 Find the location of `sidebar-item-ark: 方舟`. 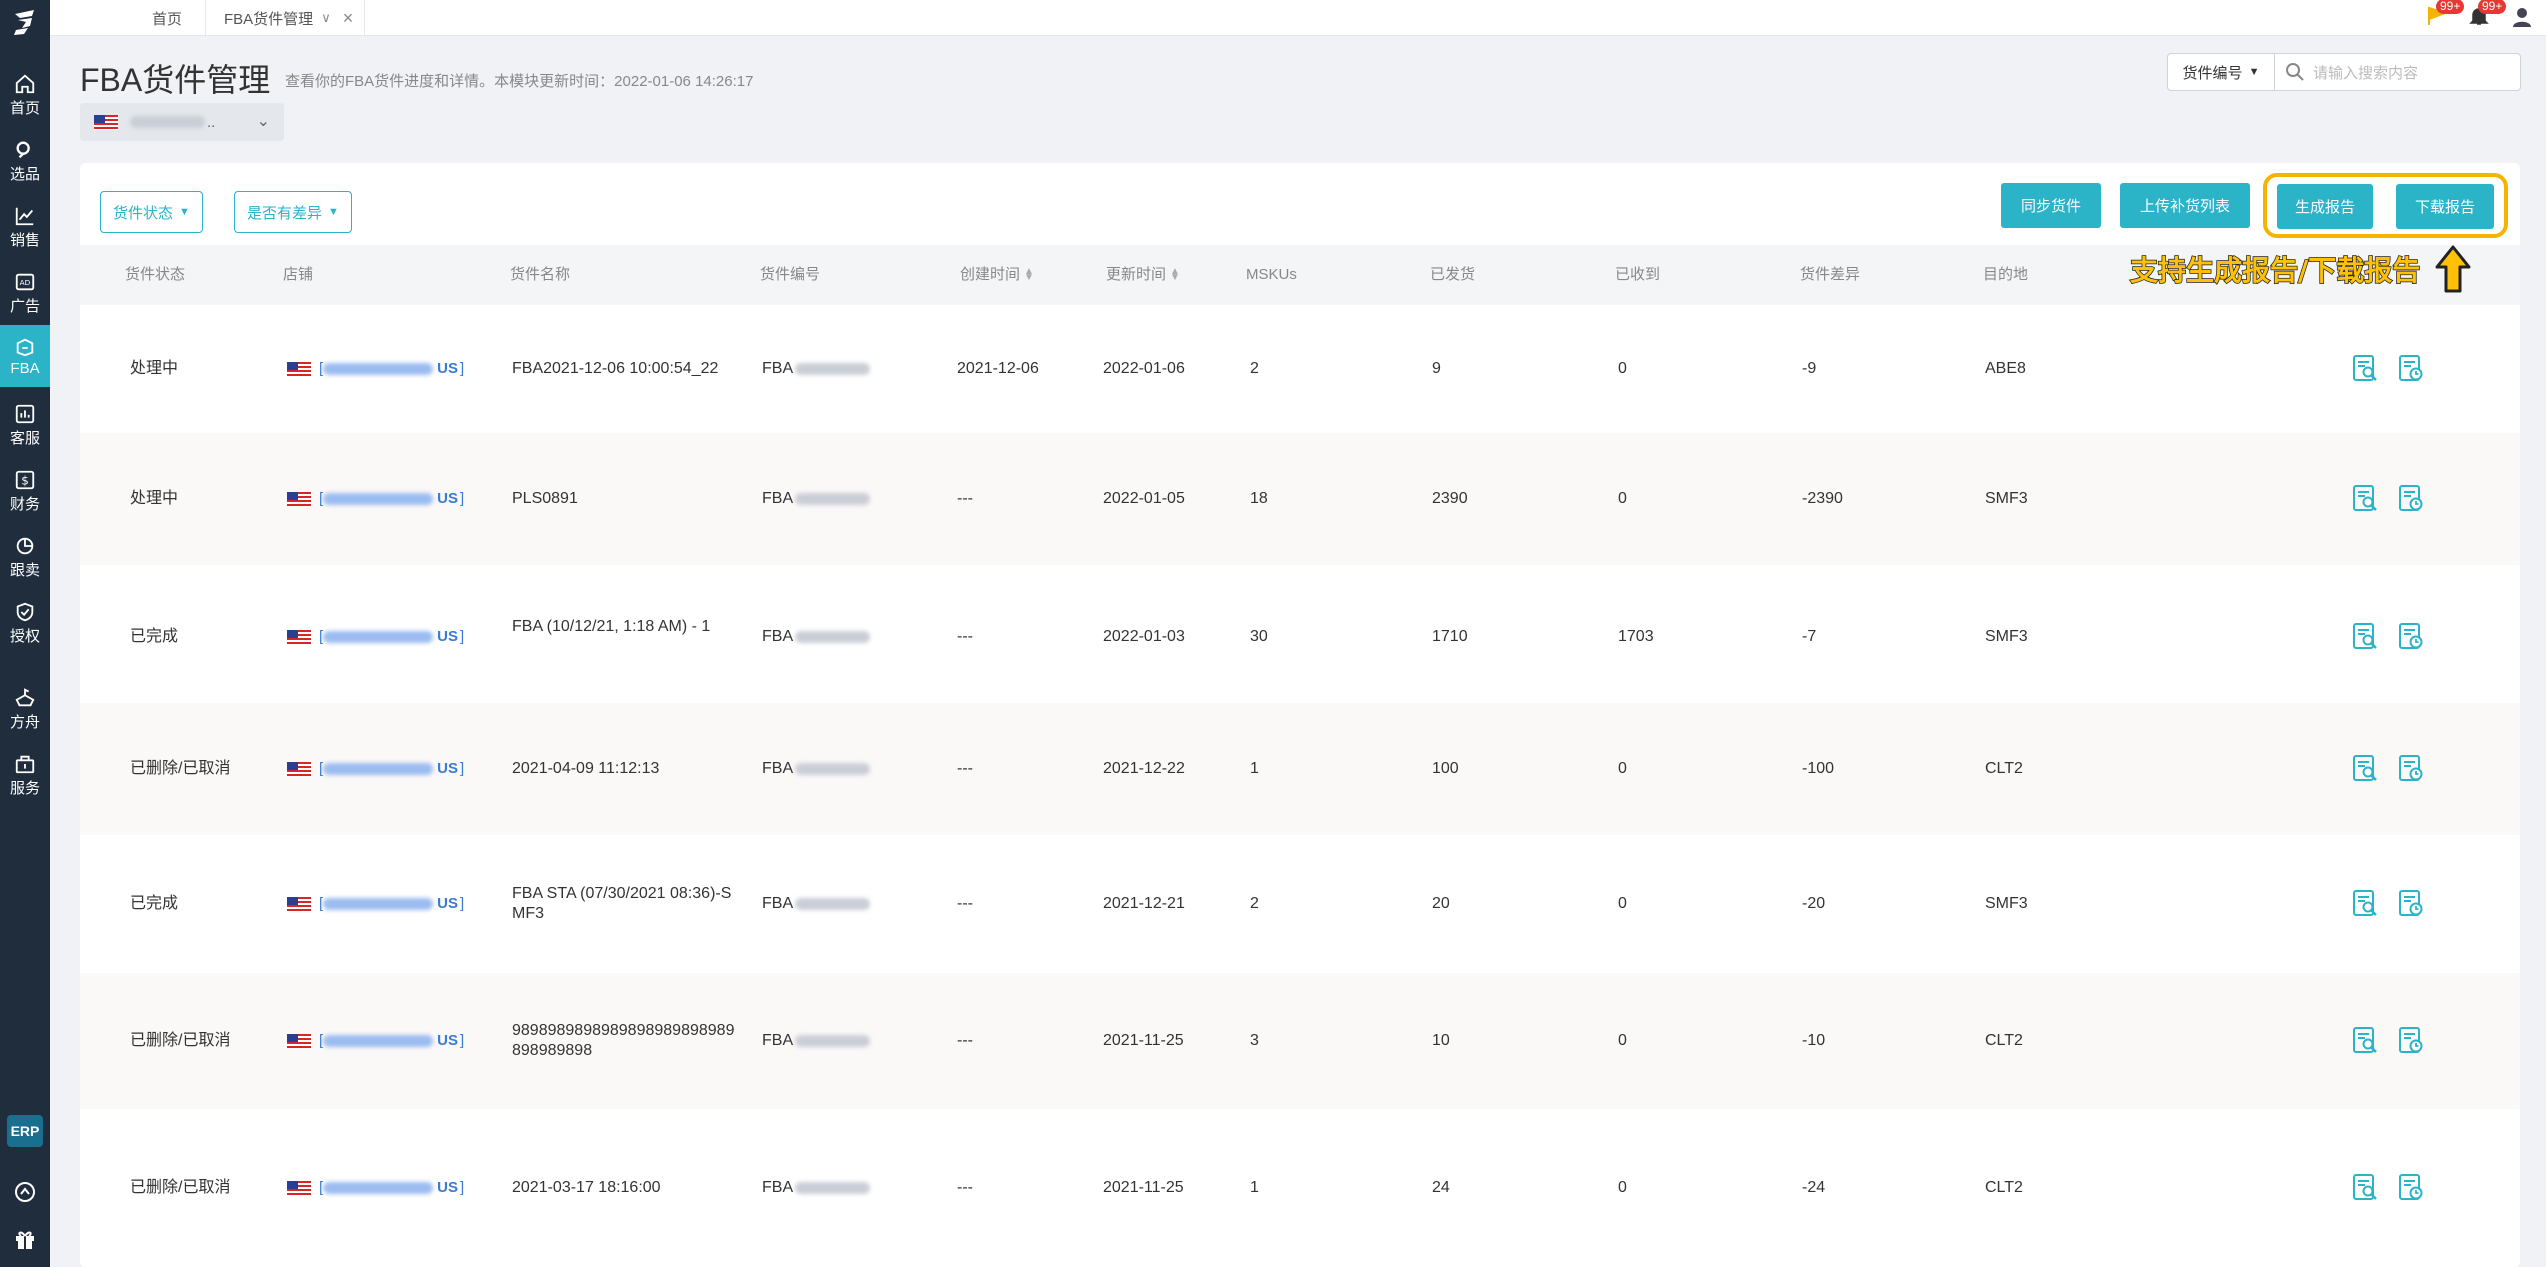

sidebar-item-ark: 方舟 is located at coordinates (25, 709).